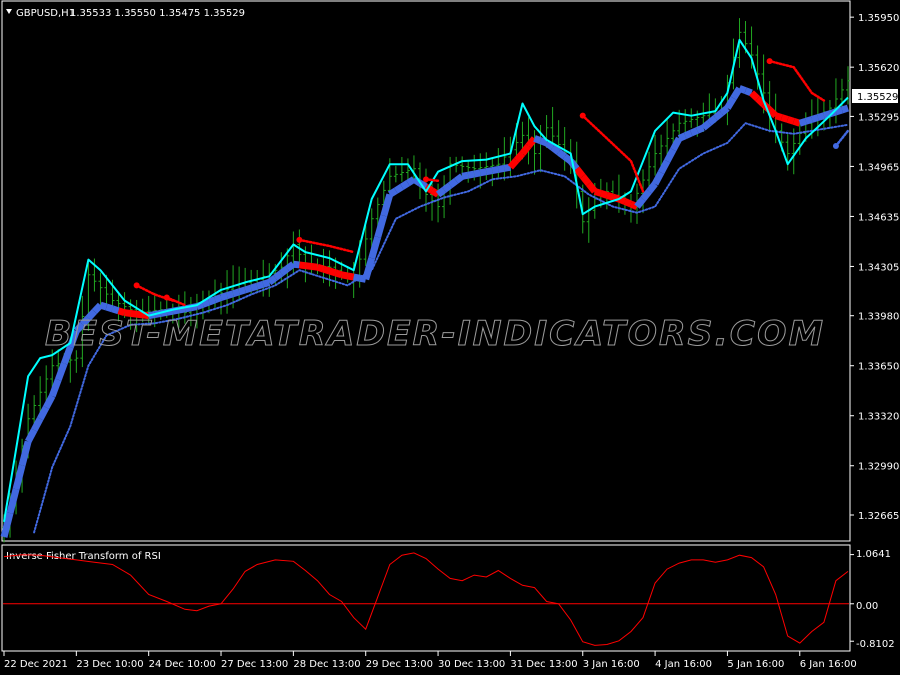 Image resolution: width=900 pixels, height=675 pixels. I want to click on price-tick-label: 1.35295, so click(878, 117).